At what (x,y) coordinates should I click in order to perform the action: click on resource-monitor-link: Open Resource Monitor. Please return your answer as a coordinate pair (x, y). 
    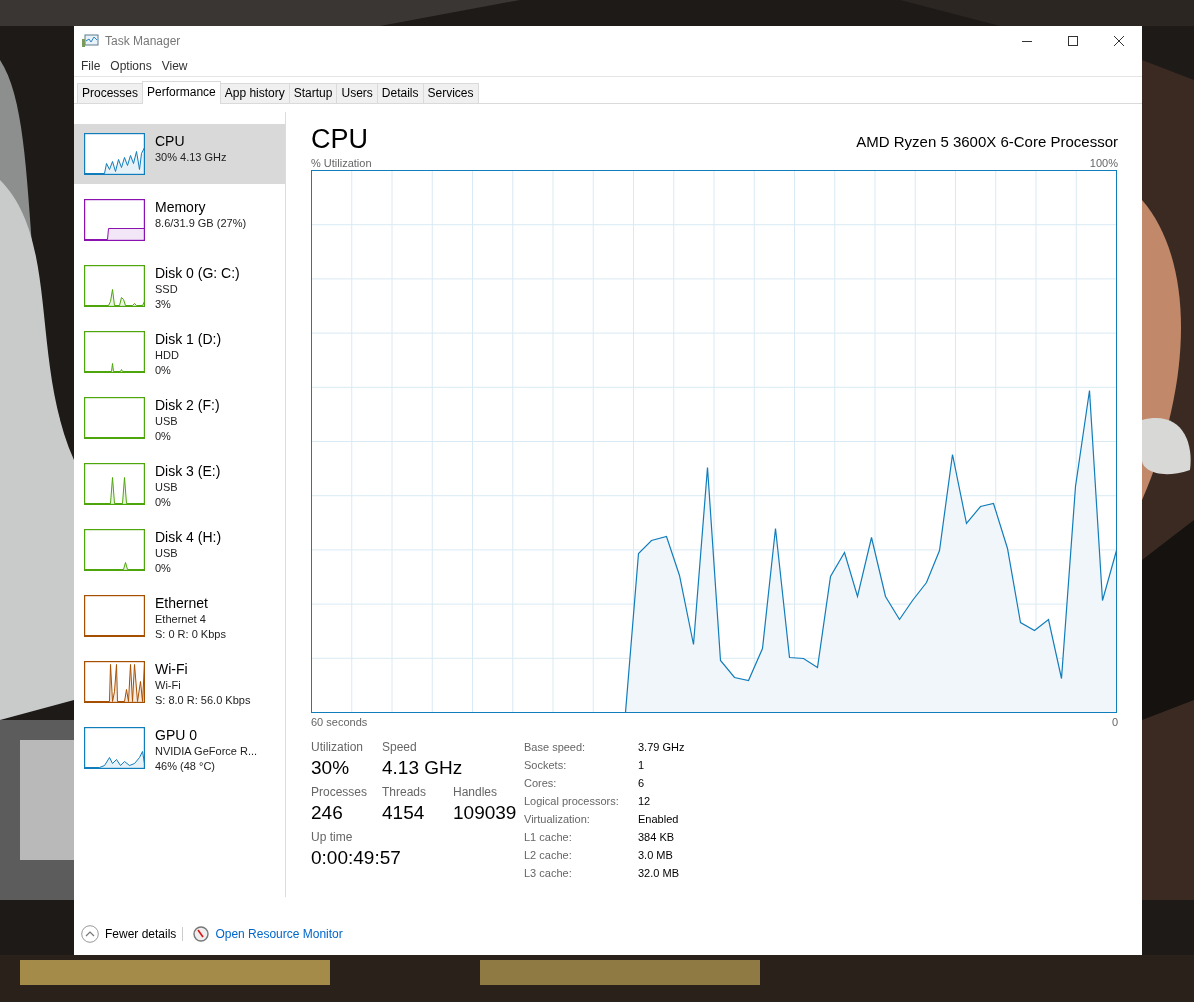
    Looking at the image, I should click on (279, 934).